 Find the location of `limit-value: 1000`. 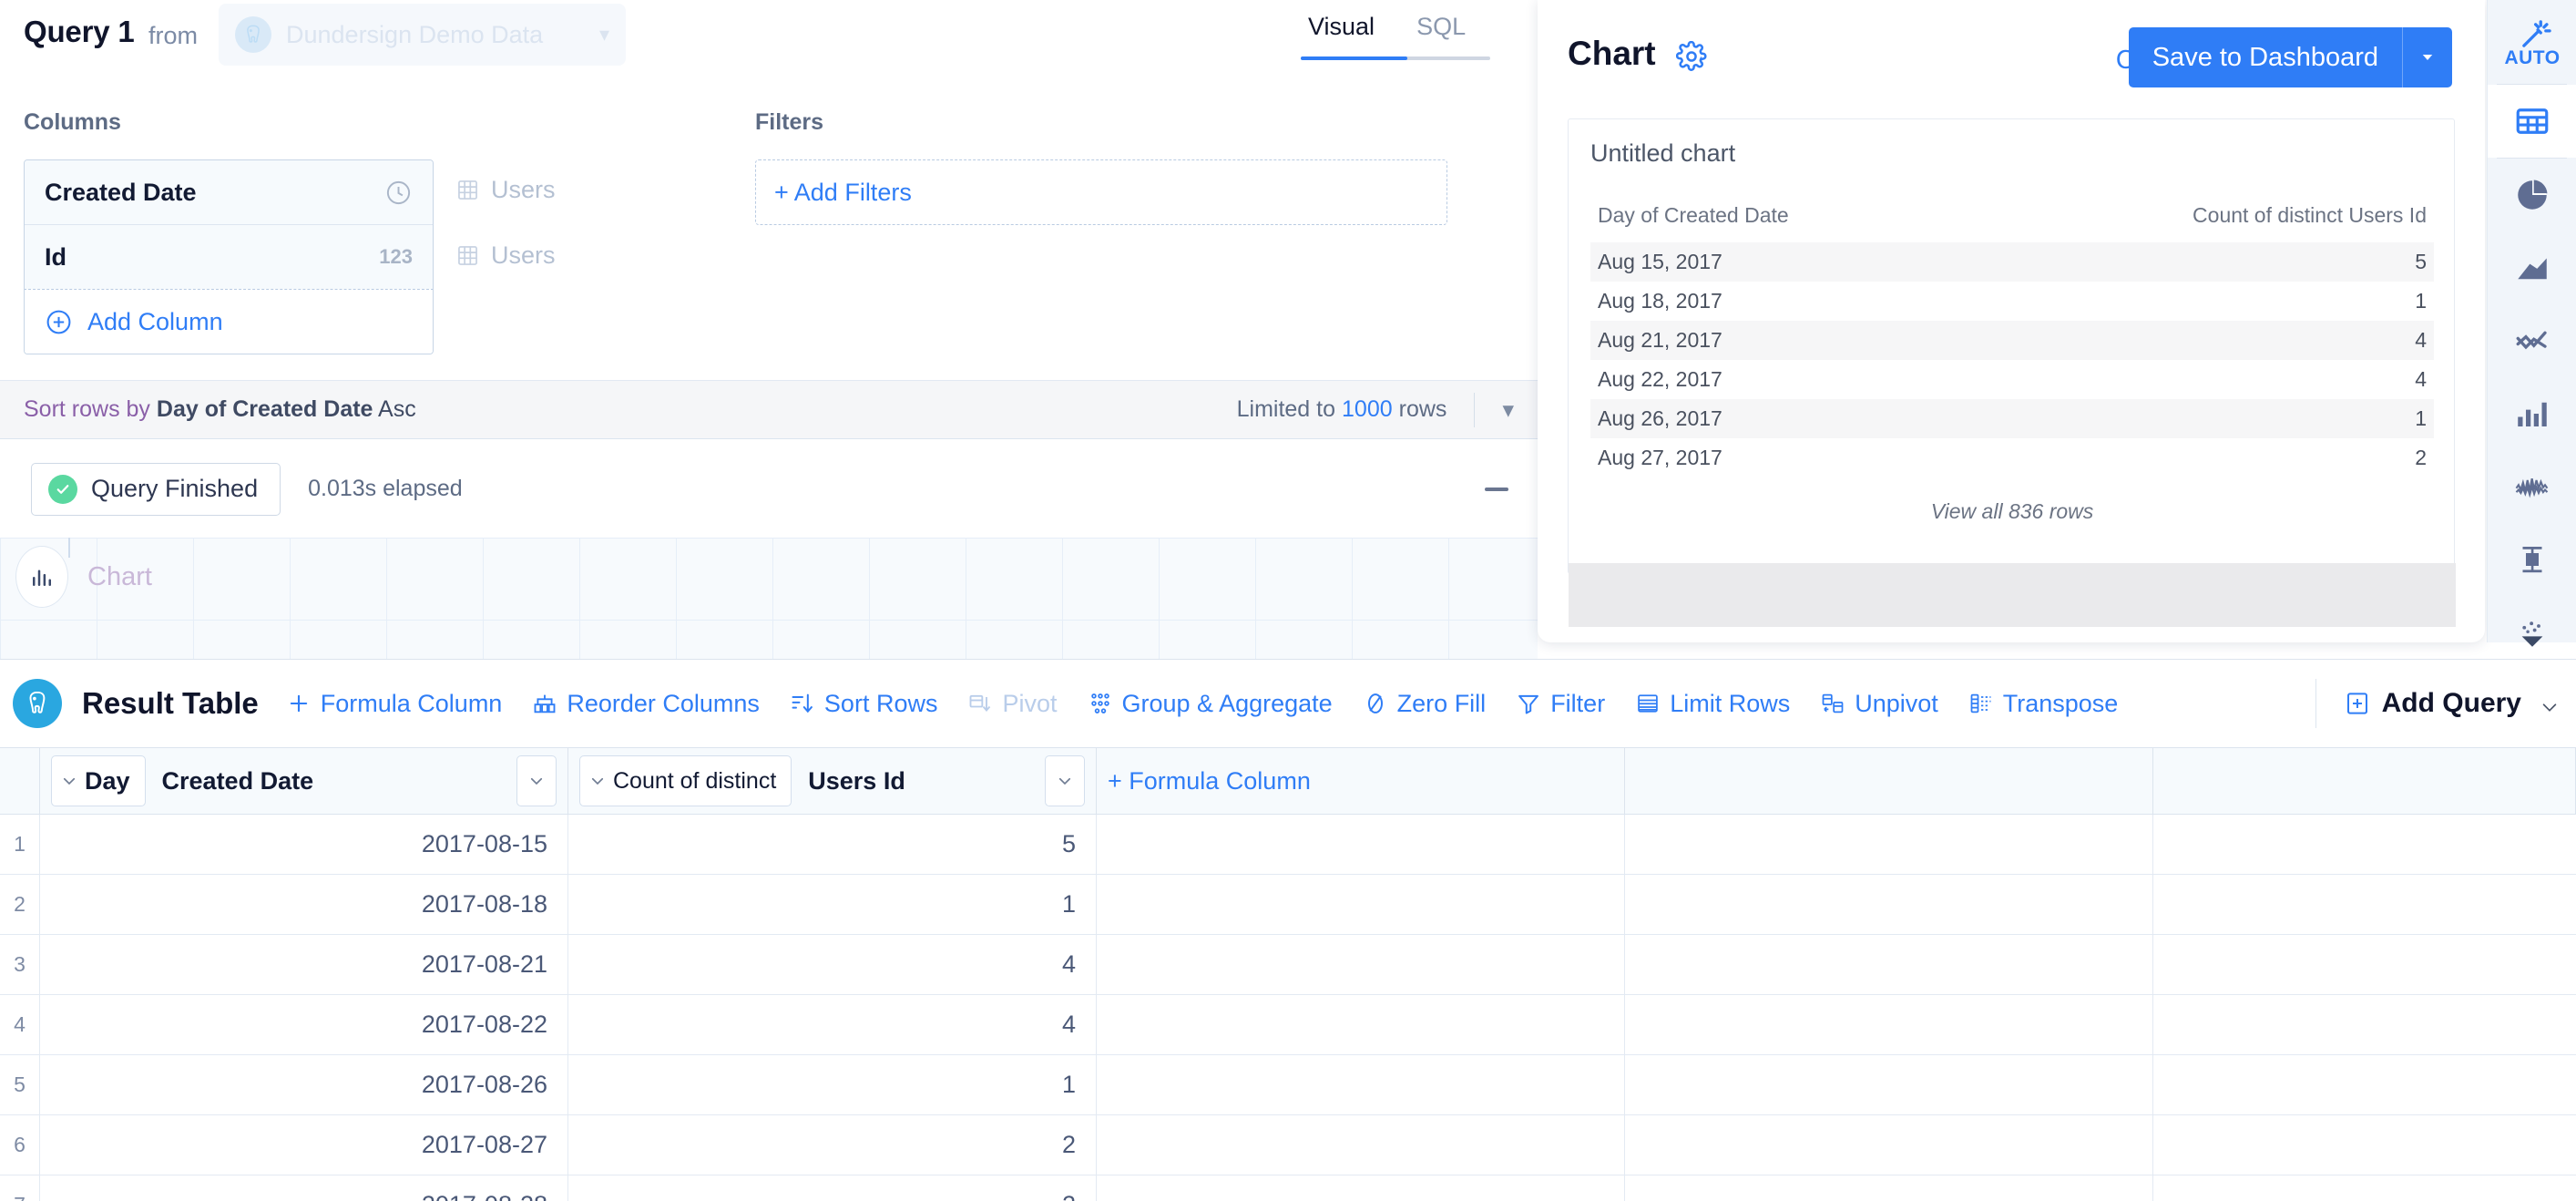

limit-value: 1000 is located at coordinates (1367, 409).